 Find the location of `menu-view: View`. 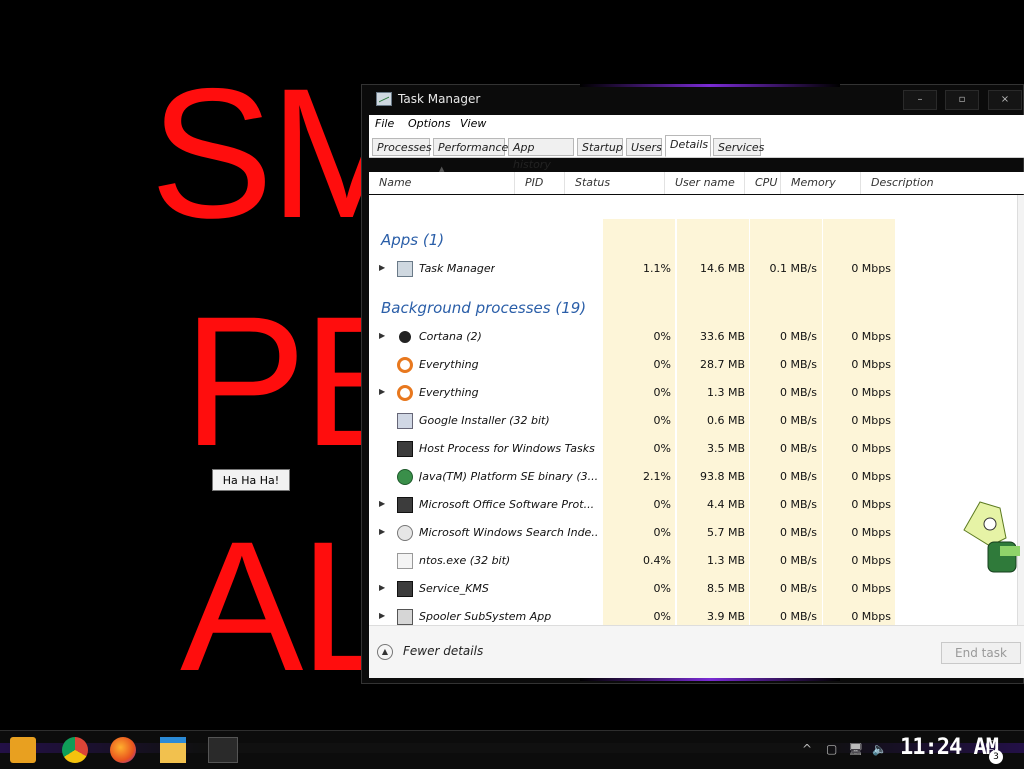

menu-view: View is located at coordinates (473, 123).